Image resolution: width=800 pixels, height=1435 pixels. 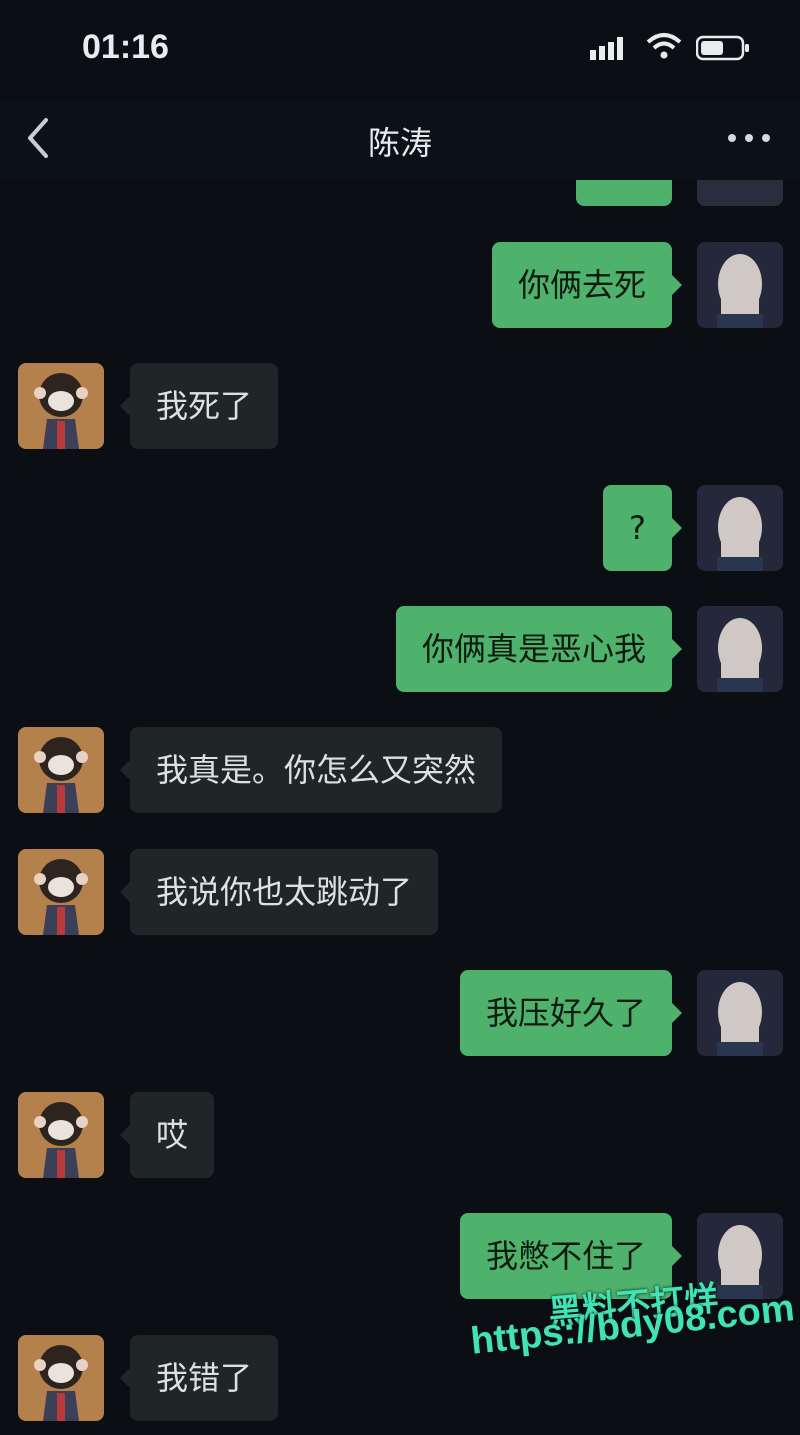 I want to click on list-item: 我说你也太跳动了, so click(x=400, y=894).